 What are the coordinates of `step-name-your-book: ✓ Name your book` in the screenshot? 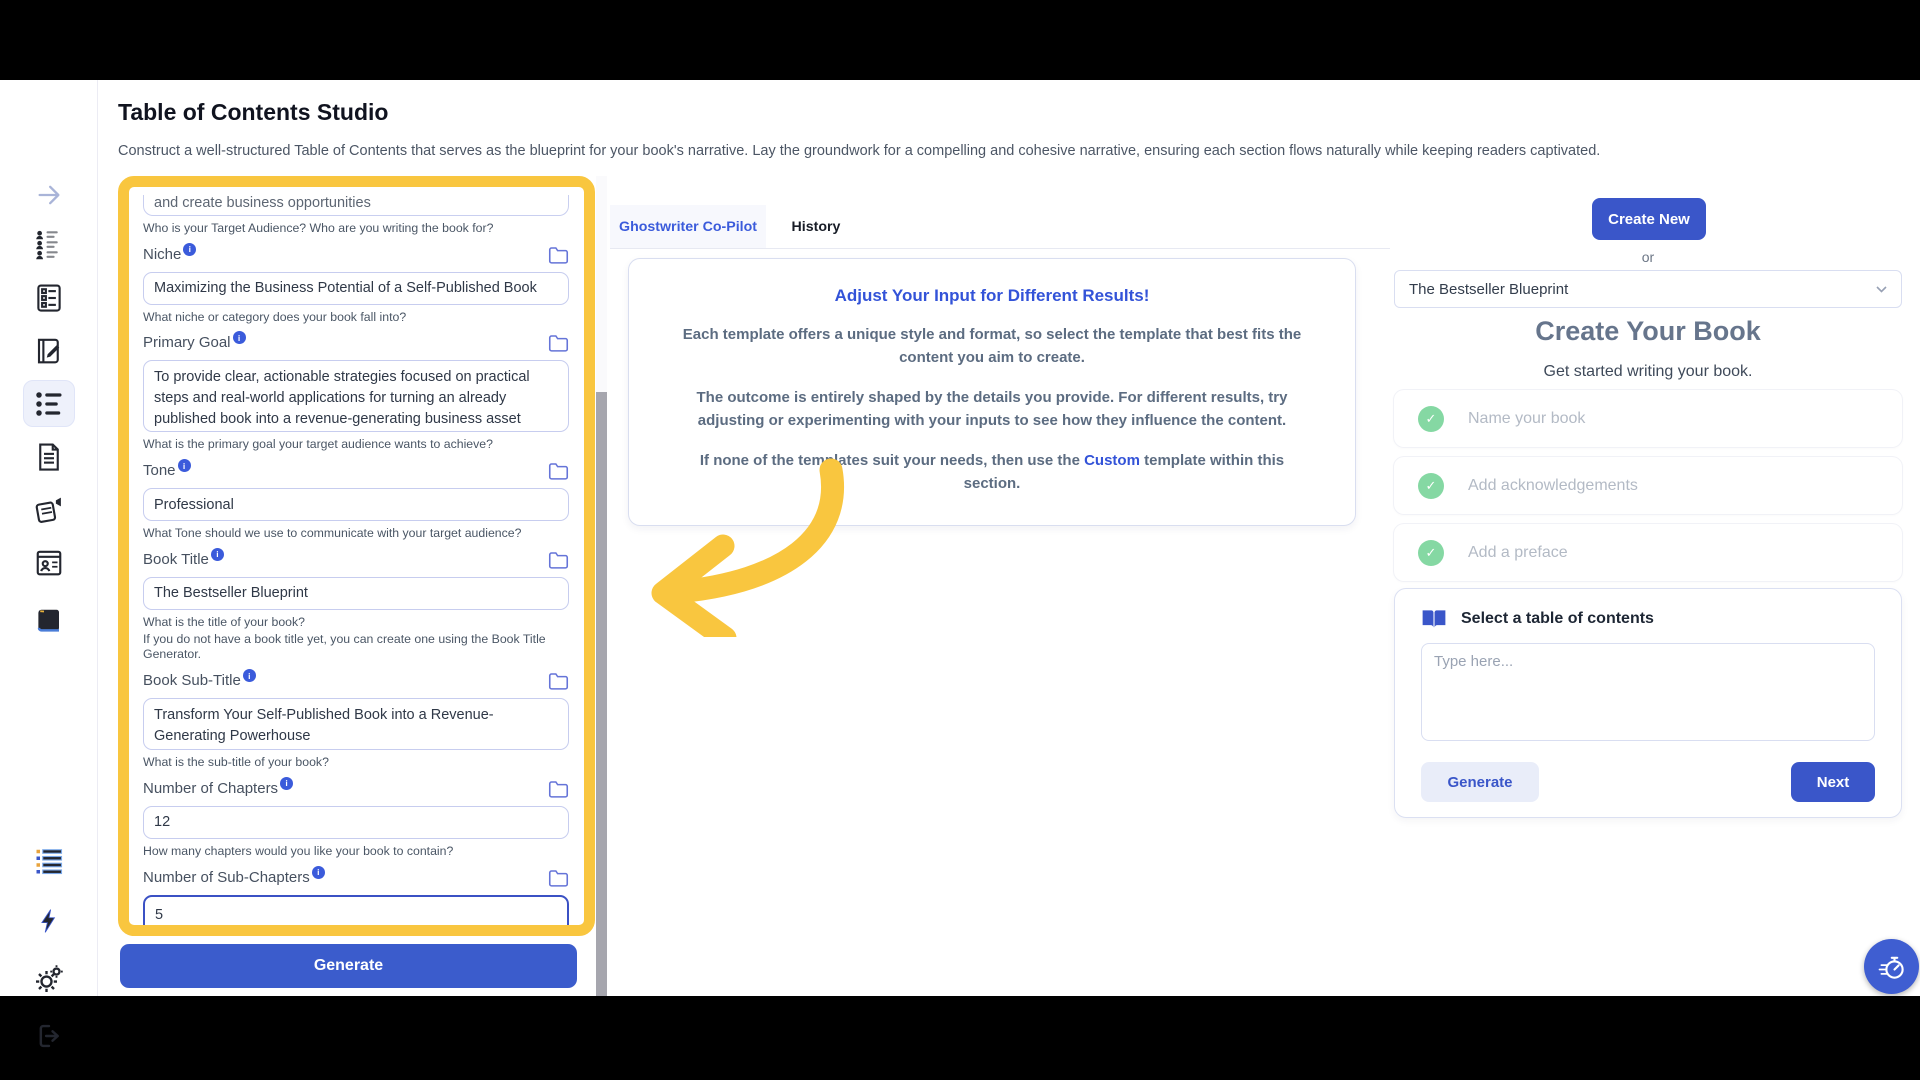 It's located at (1648, 418).